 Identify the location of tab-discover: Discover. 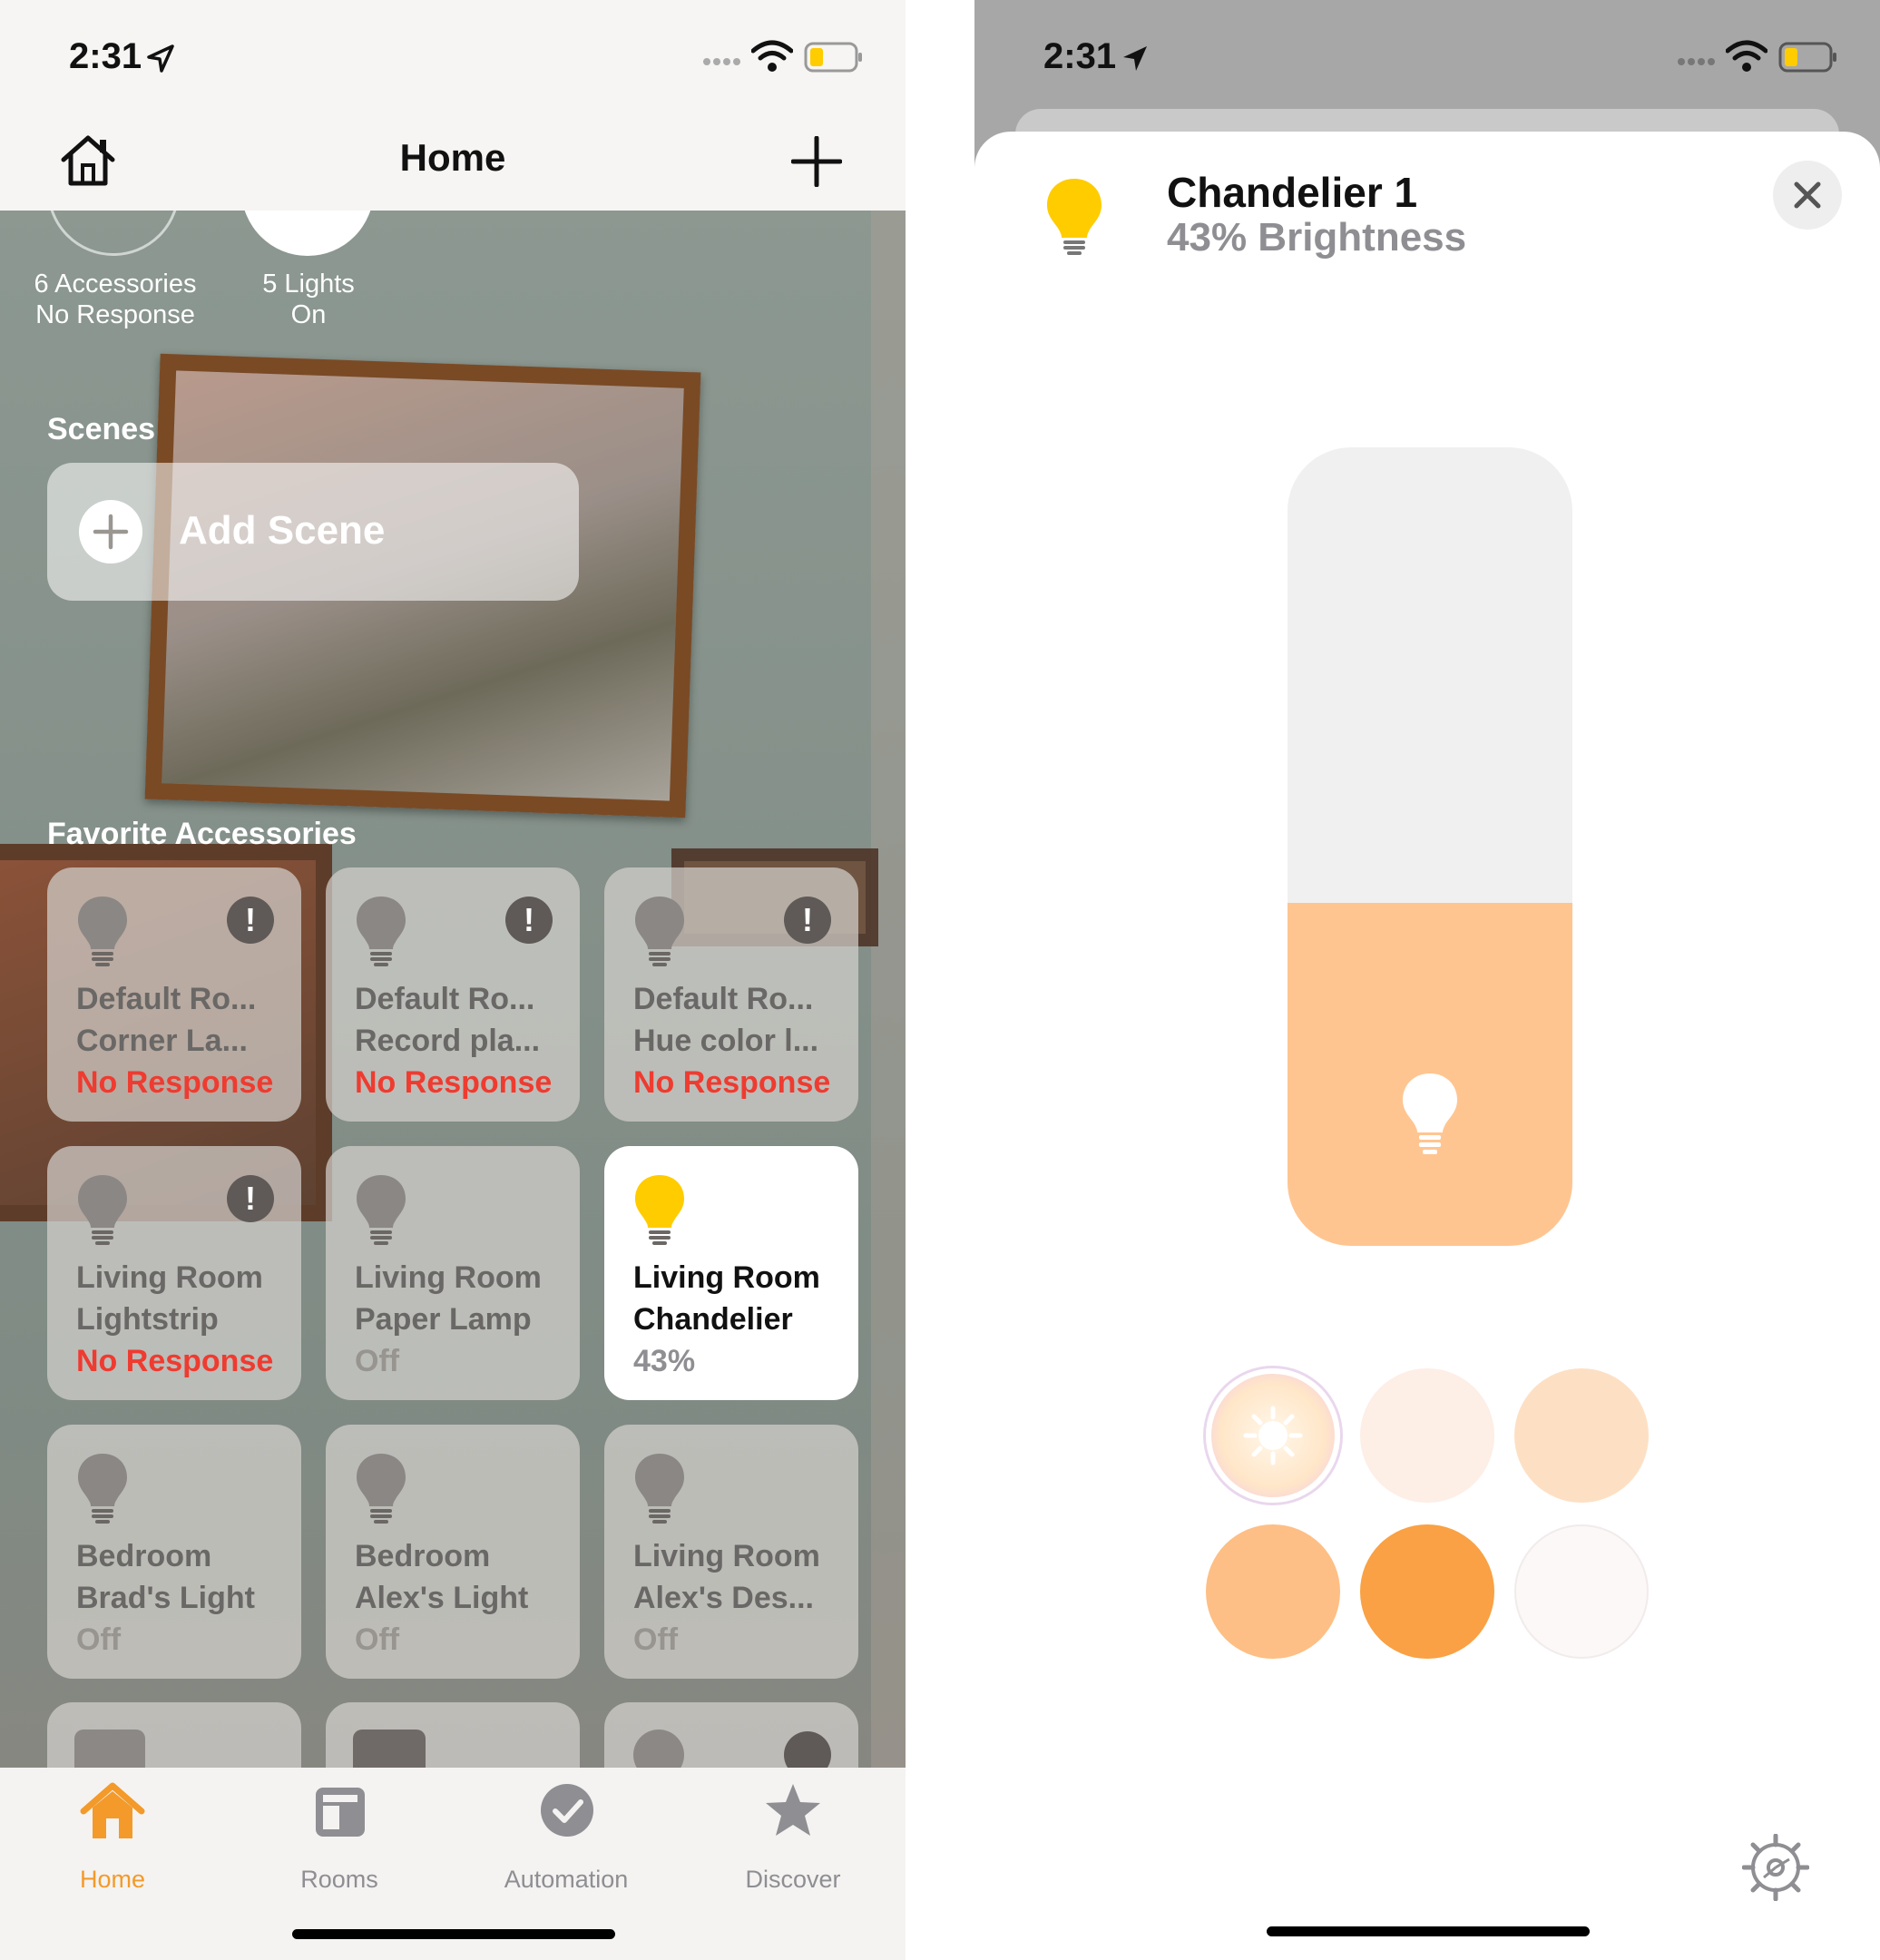
(793, 1845).